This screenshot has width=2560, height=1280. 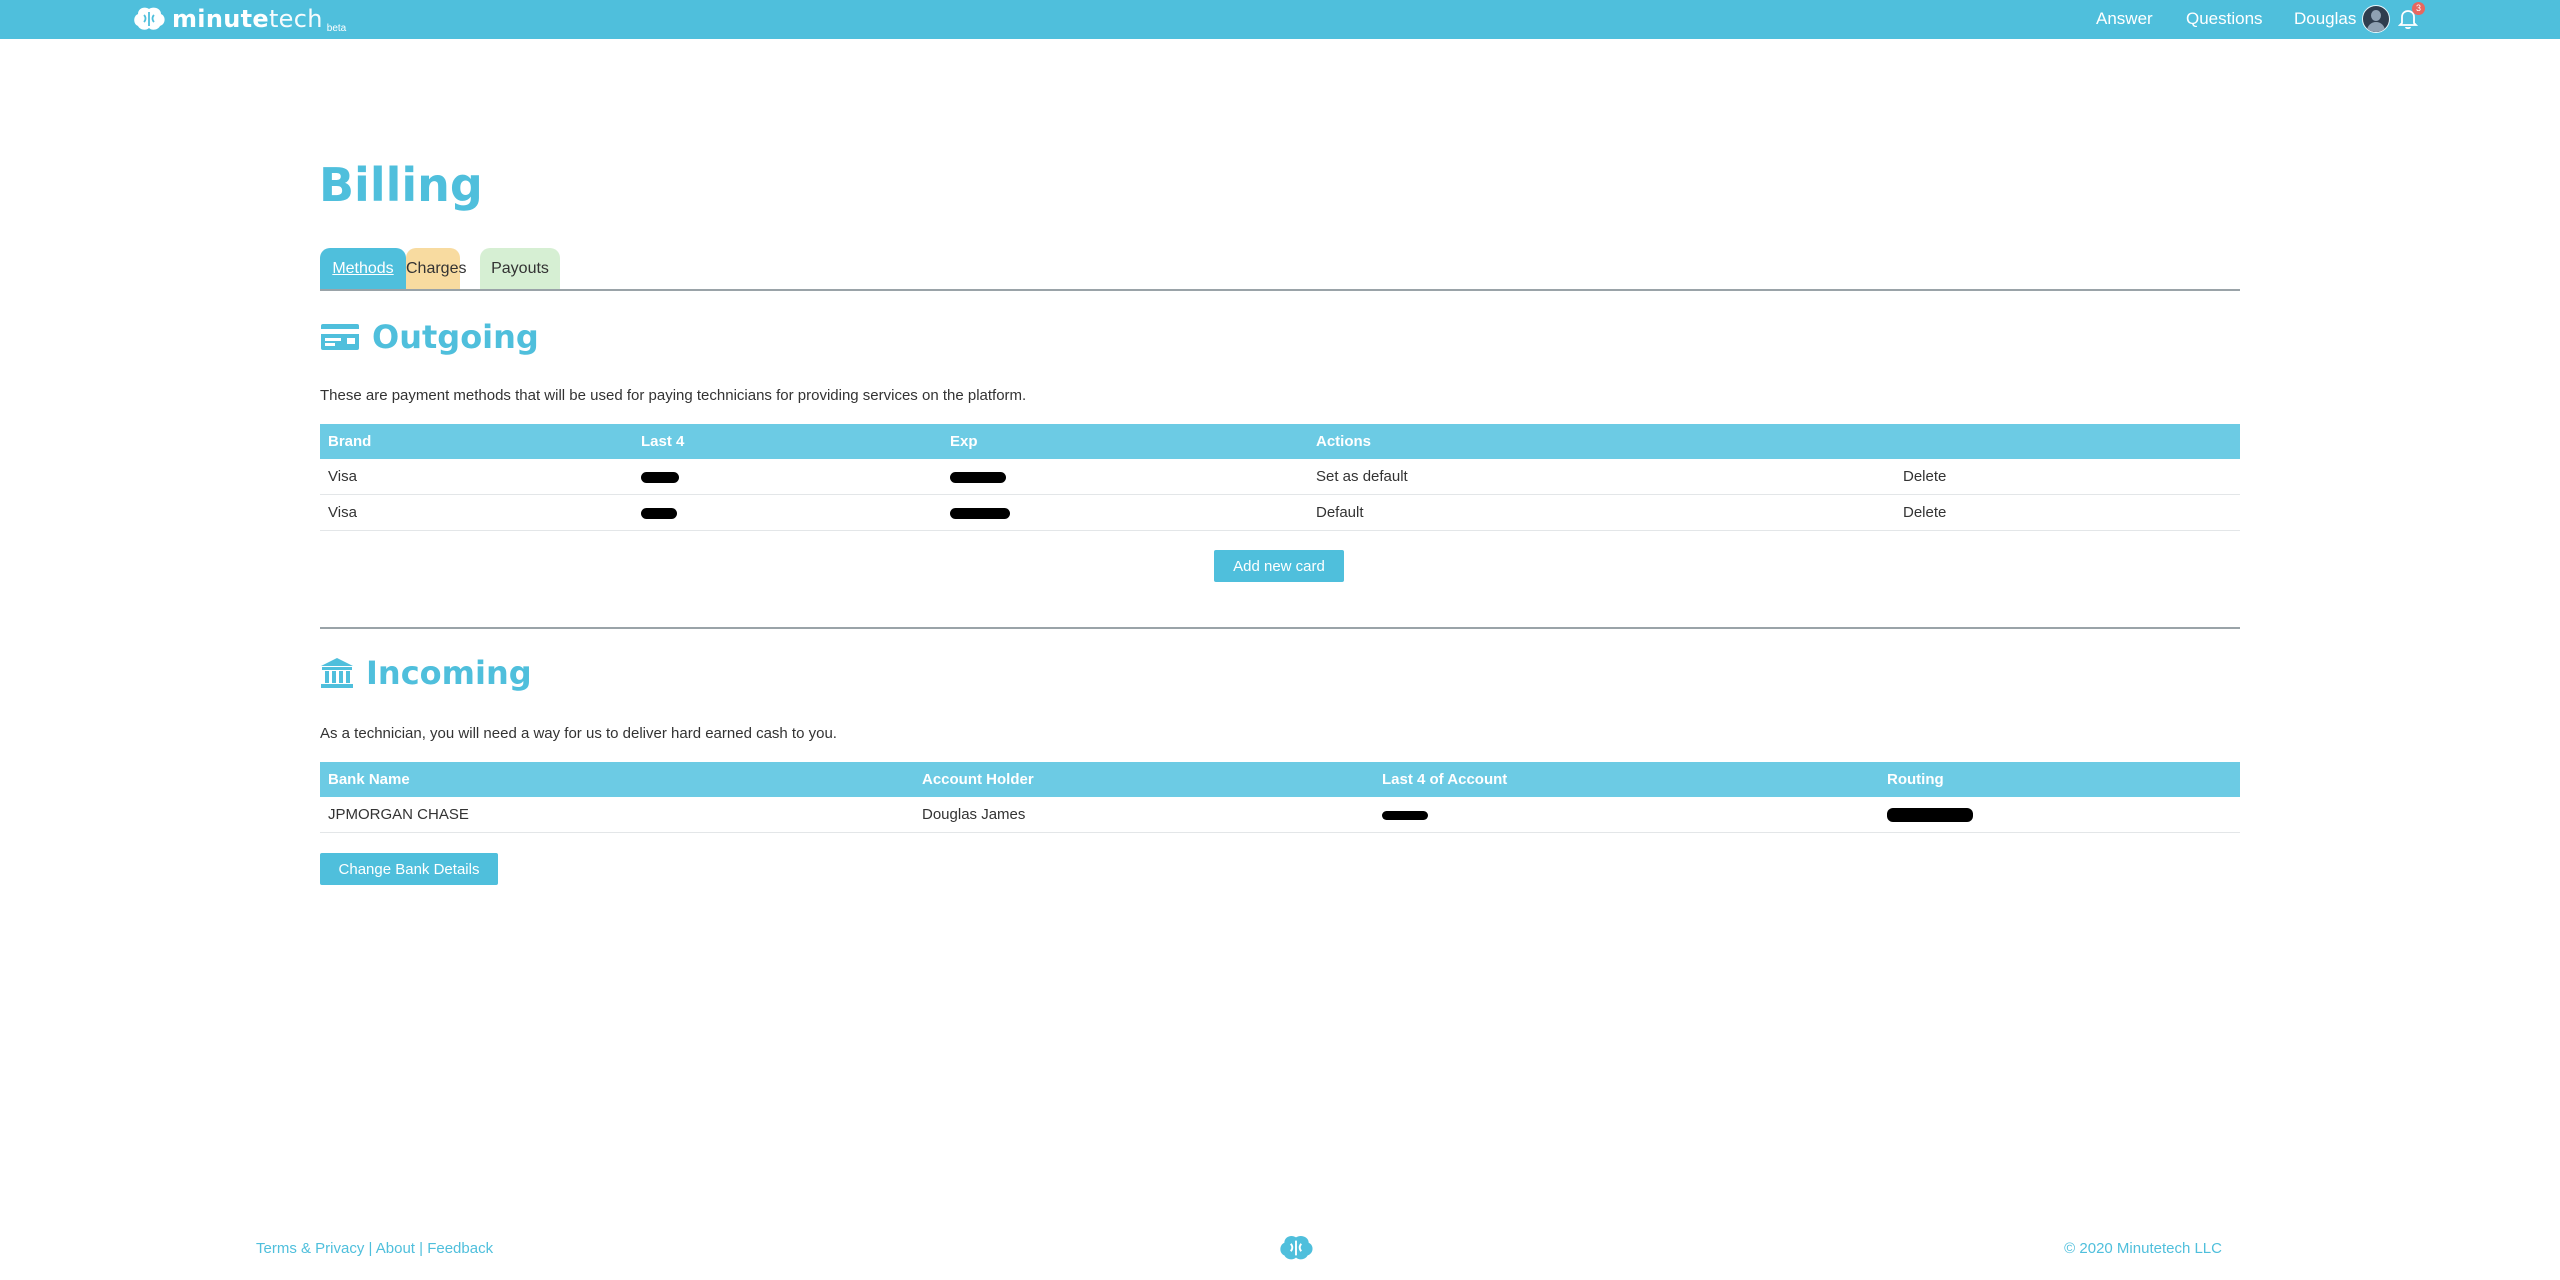 What do you see at coordinates (2224, 19) in the screenshot?
I see `nav-questions: Questions` at bounding box center [2224, 19].